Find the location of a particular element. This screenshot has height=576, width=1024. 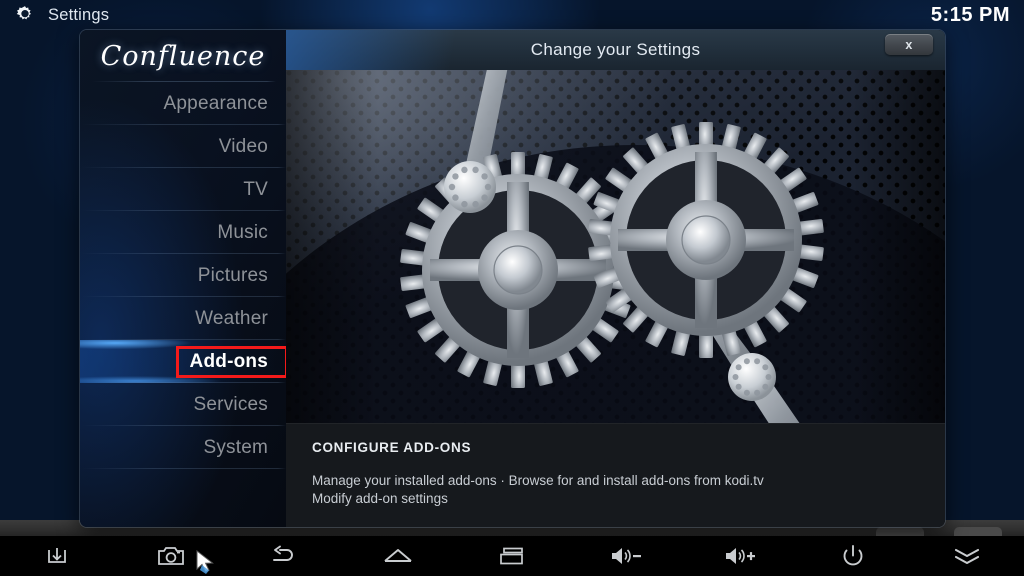

sidebar-item-system: System is located at coordinates (183, 447).